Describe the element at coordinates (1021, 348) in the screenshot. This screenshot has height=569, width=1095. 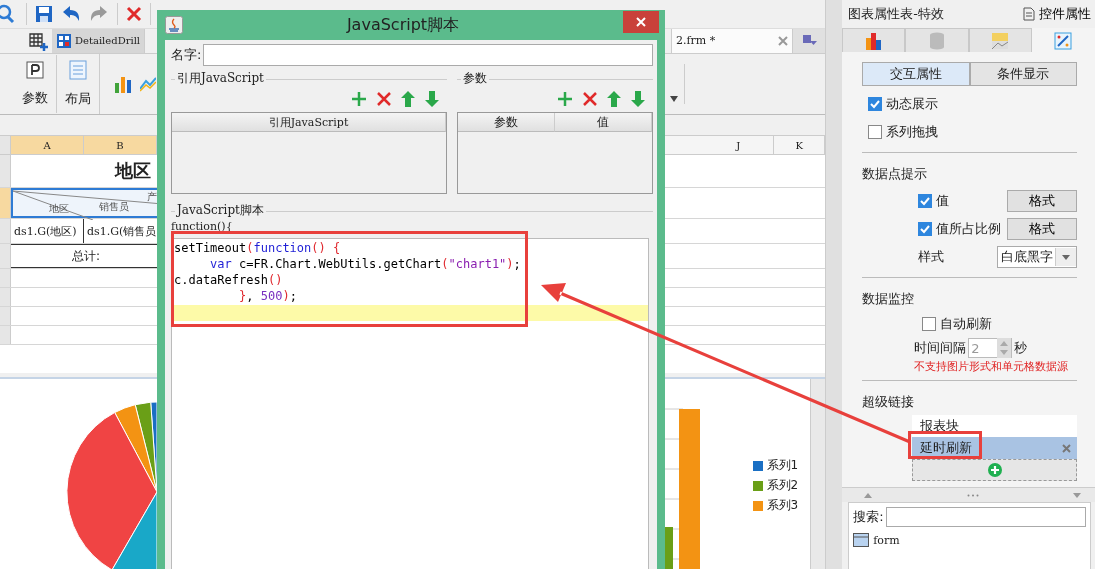
I see `unit-label: 秒` at that location.